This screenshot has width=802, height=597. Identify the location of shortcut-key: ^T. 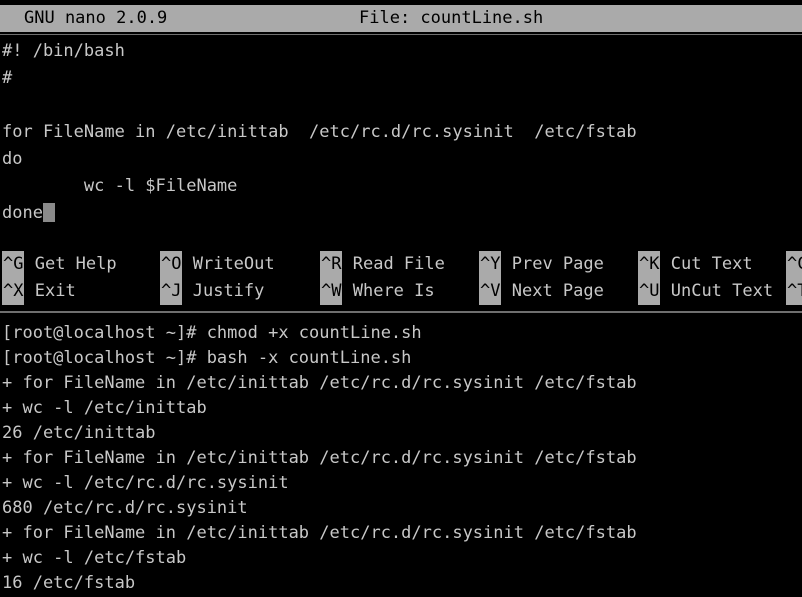
(794, 291).